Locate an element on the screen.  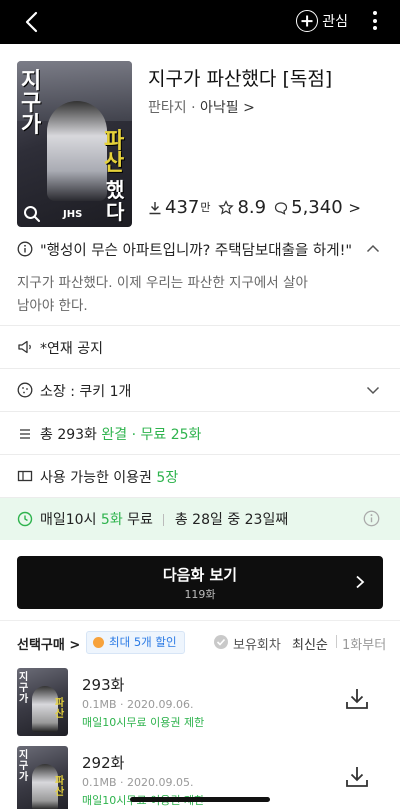
free-progress: 총 28일 중 23일째 is located at coordinates (231, 520).